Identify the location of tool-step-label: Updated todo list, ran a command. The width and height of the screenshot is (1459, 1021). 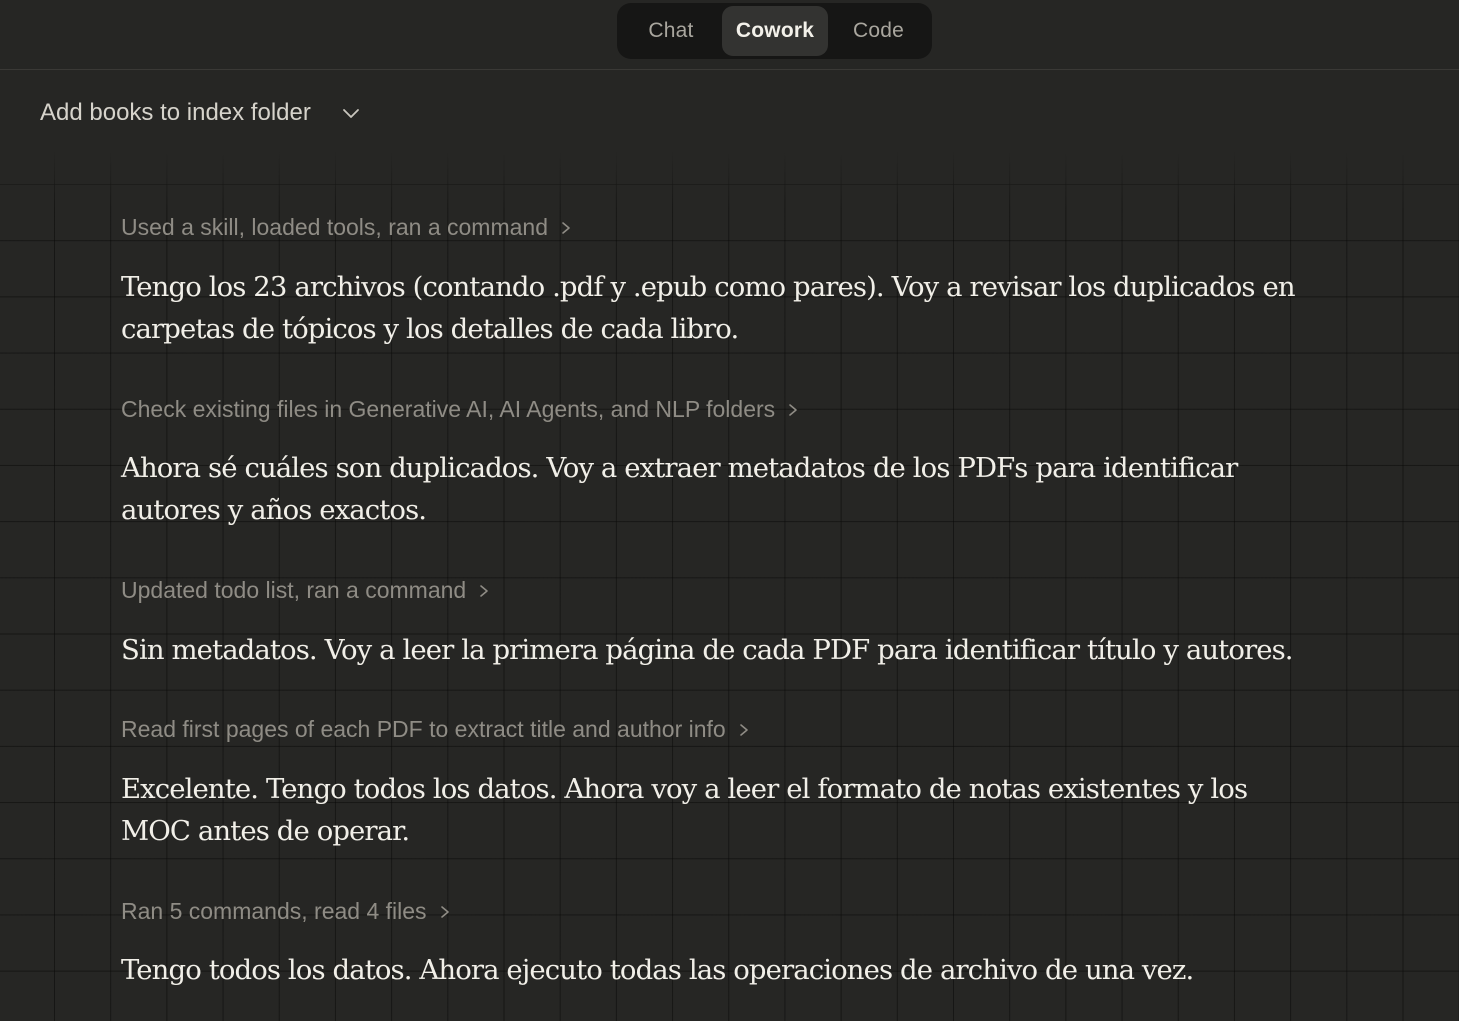
(294, 590).